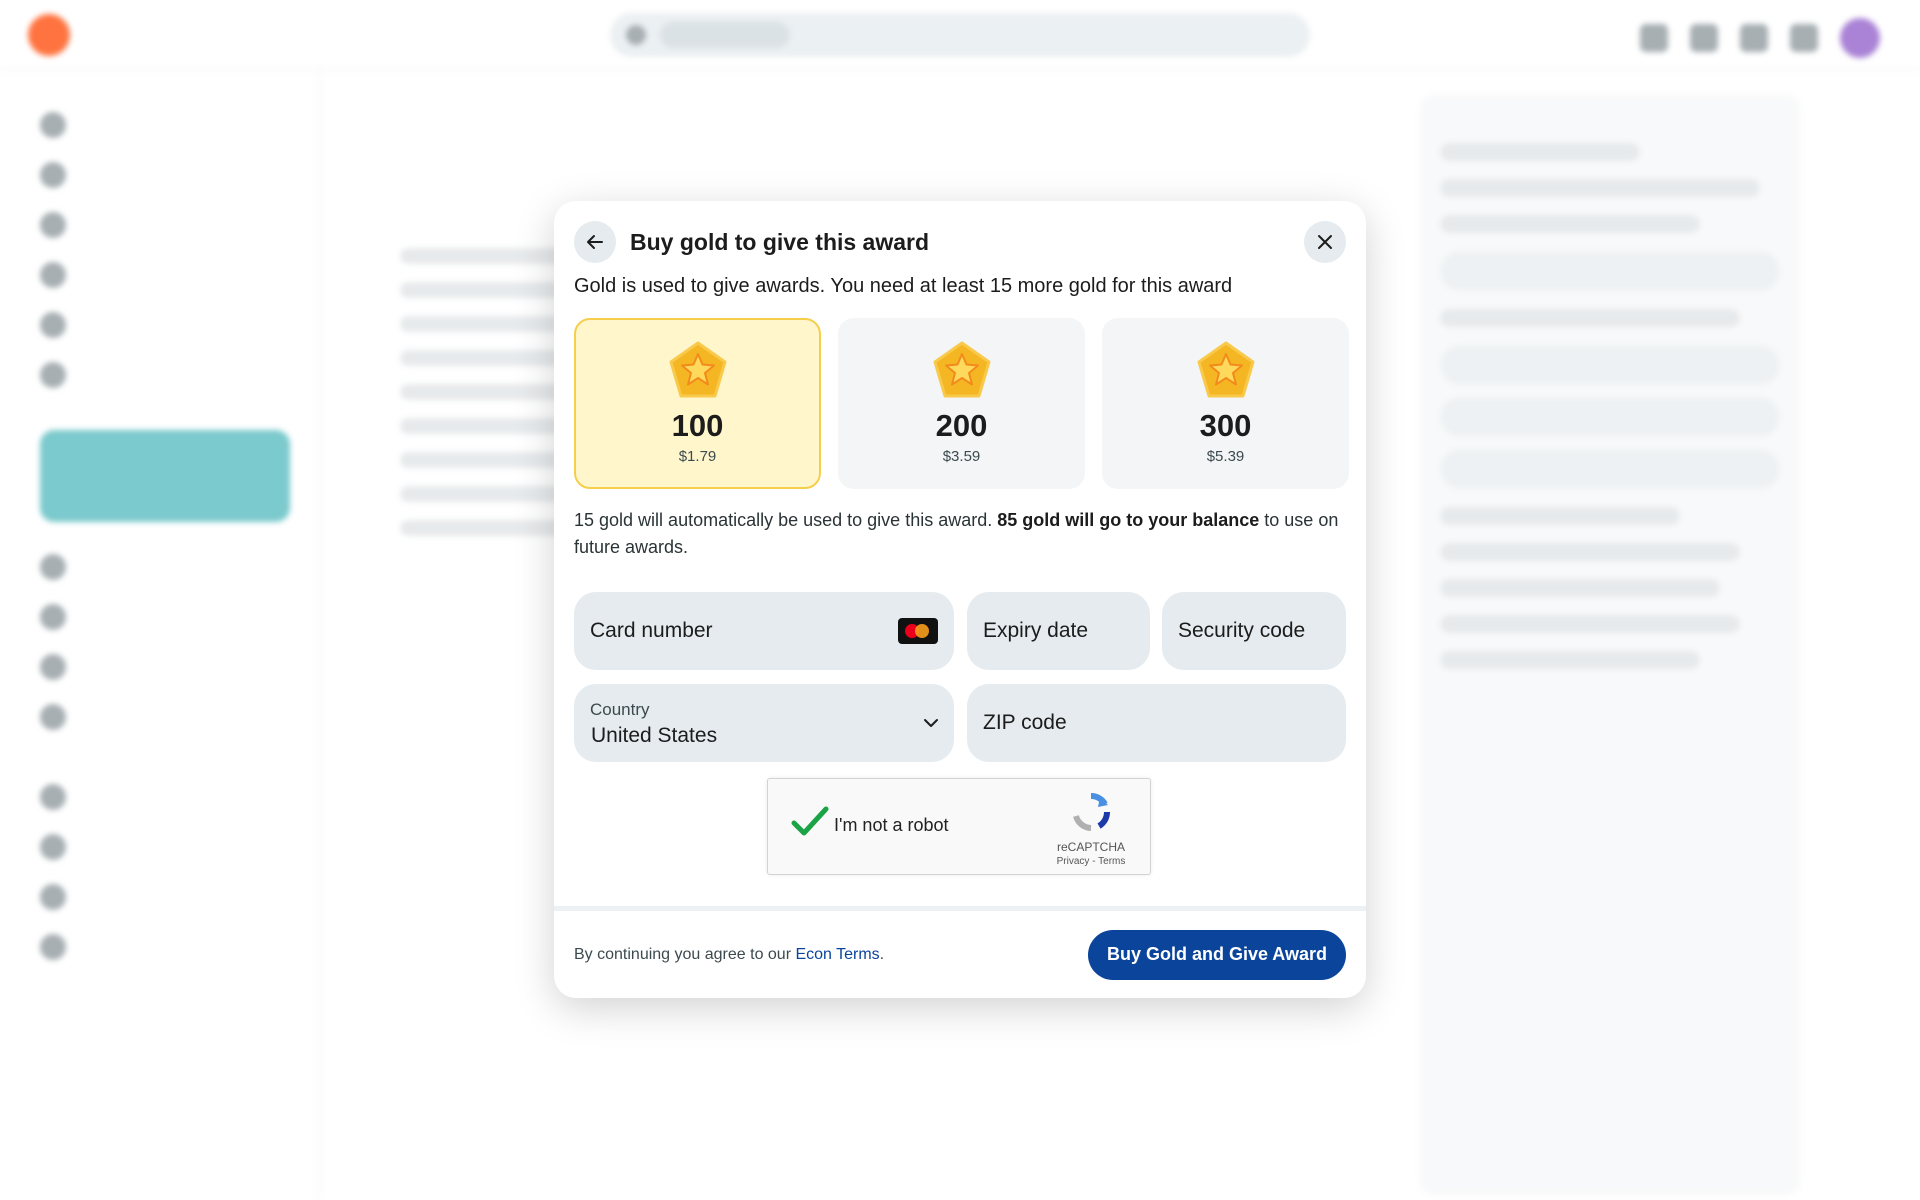 The height and width of the screenshot is (1200, 1920). I want to click on expiry-date-field: Expiry date, so click(1058, 631).